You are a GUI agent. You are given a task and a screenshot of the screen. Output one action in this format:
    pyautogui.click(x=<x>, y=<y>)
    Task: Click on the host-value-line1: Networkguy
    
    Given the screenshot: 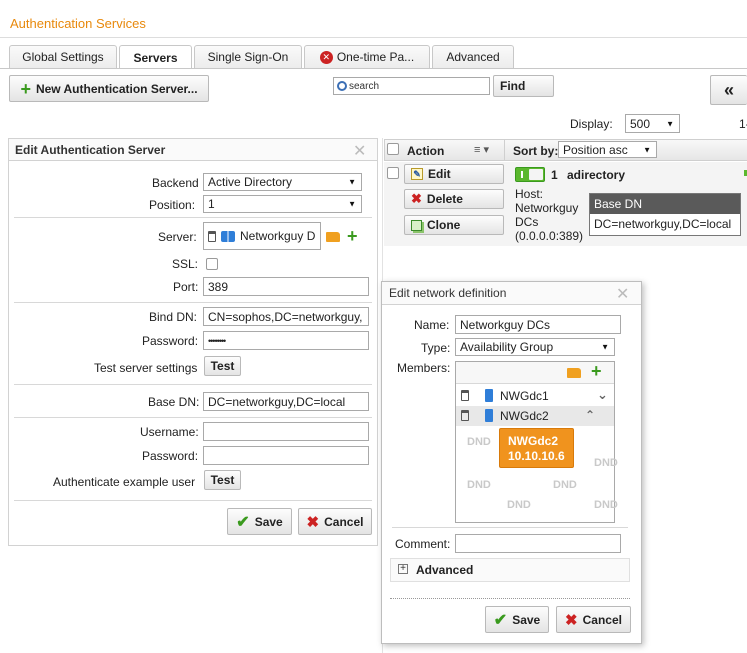 What is the action you would take?
    pyautogui.click(x=547, y=208)
    